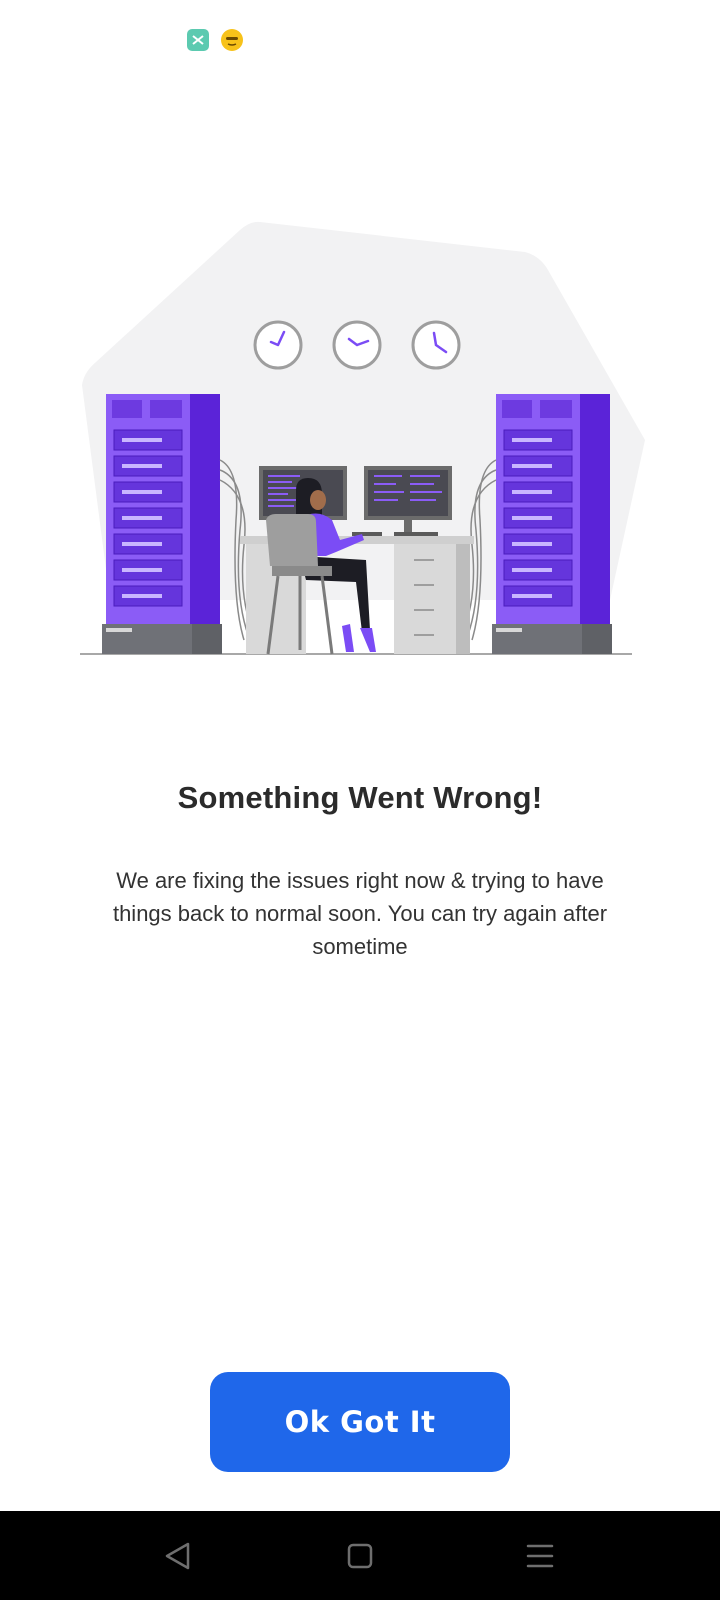  What do you see at coordinates (162, 524) in the screenshot?
I see `server-rack-left` at bounding box center [162, 524].